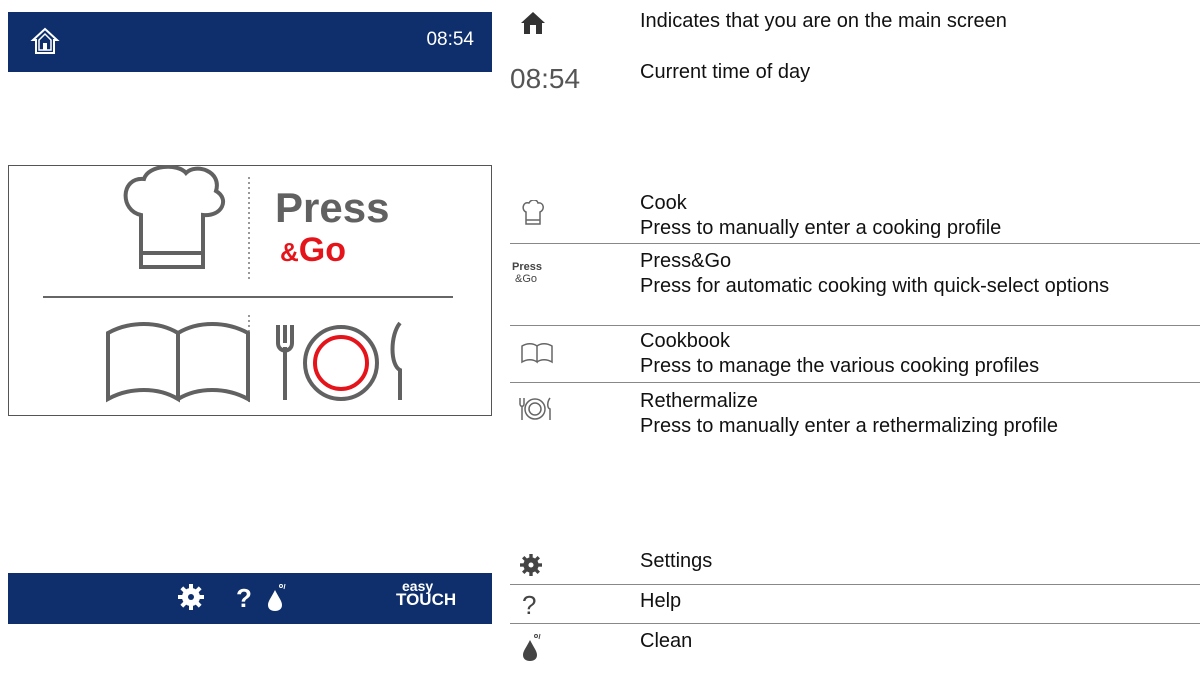  I want to click on rethermalize-button, so click(339, 361).